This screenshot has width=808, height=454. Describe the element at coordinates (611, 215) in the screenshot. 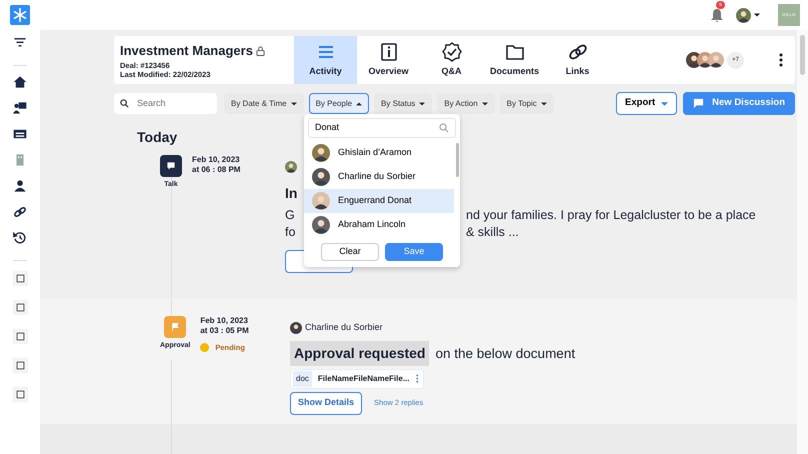

I see `body-text: nd your families. I pray for Legalcluster to be a place` at that location.